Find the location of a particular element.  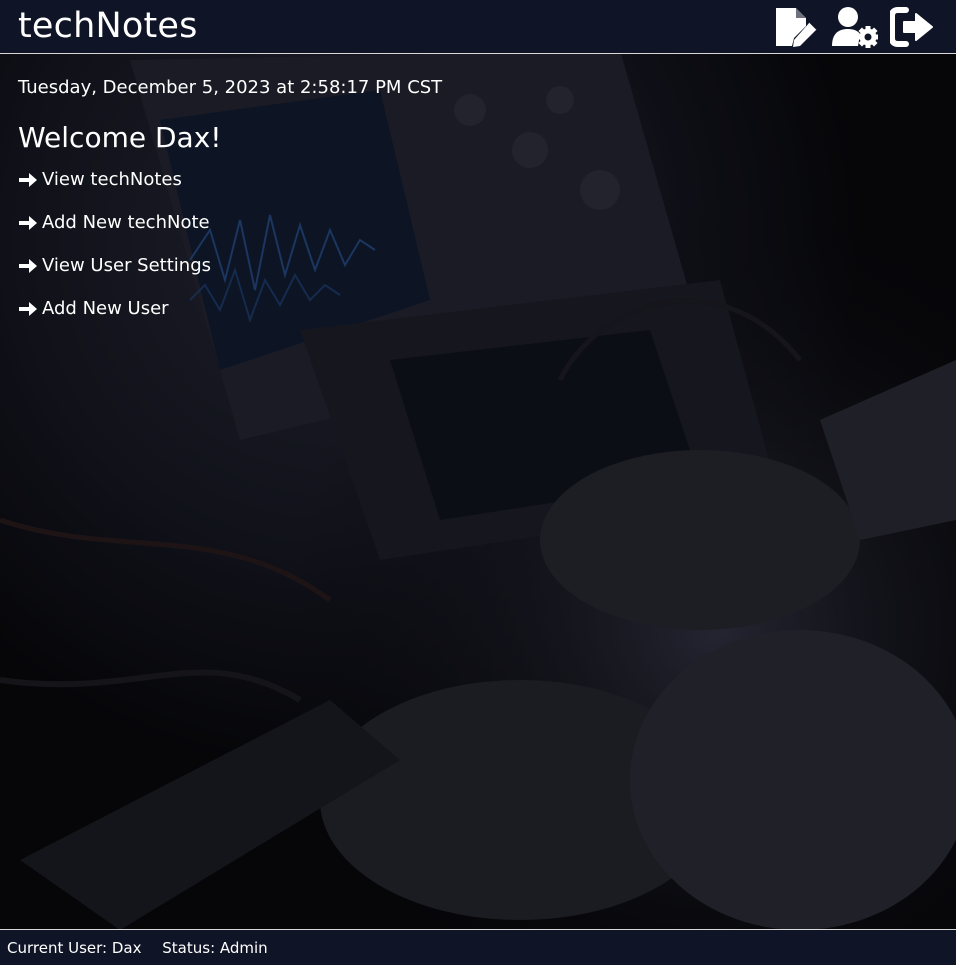

welcome-heading: Welcome Dax! is located at coordinates (120, 137).